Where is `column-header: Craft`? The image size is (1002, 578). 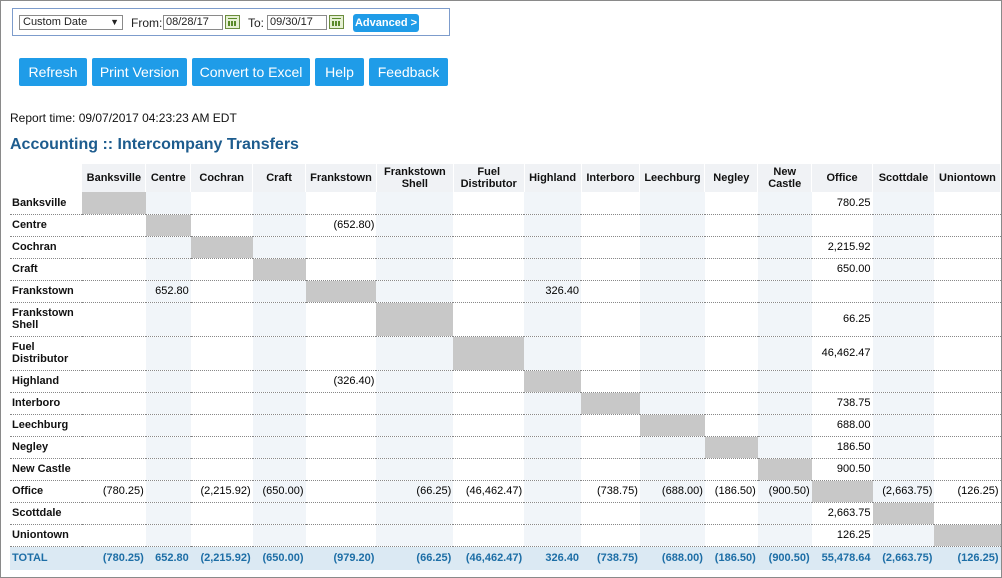
column-header: Craft is located at coordinates (279, 178).